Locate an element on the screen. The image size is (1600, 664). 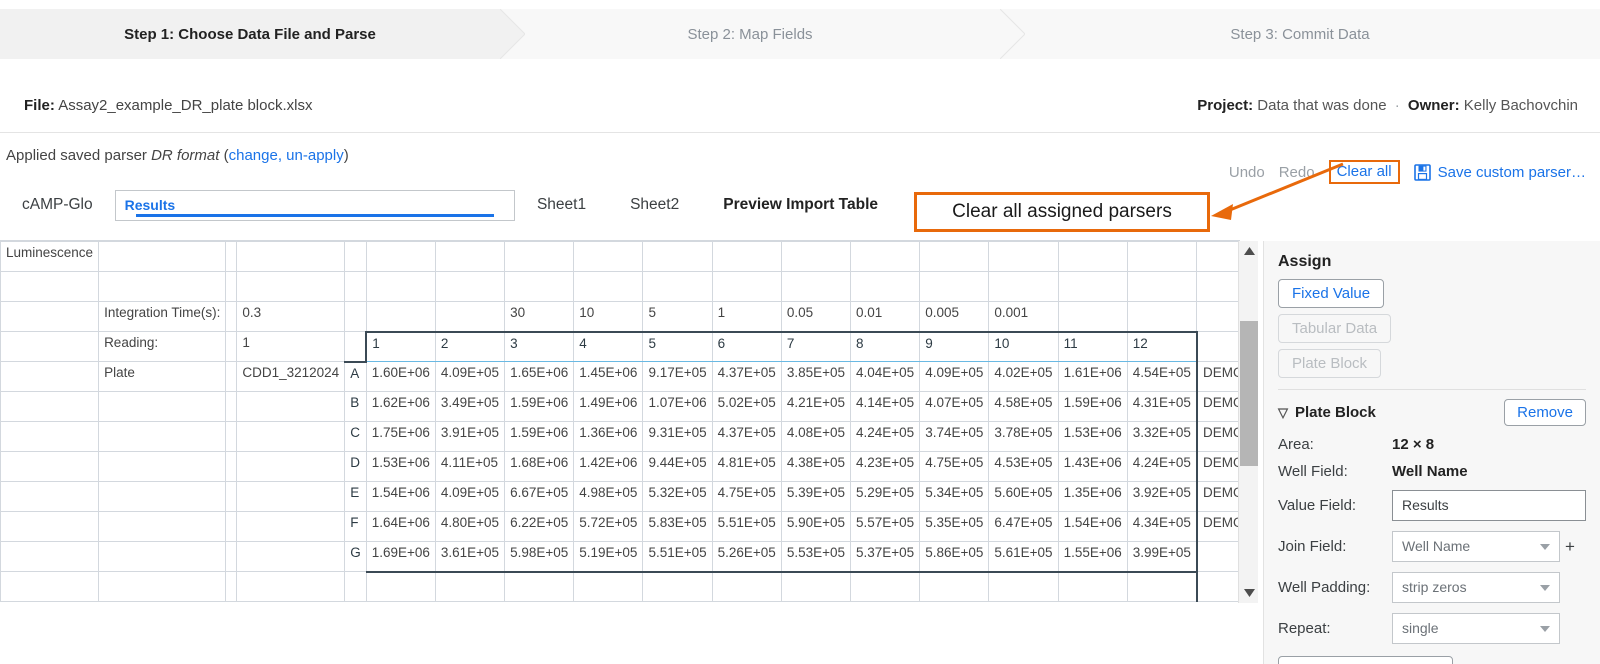
sample-name-cell: DEMO-4444 is located at coordinates (1218, 526).